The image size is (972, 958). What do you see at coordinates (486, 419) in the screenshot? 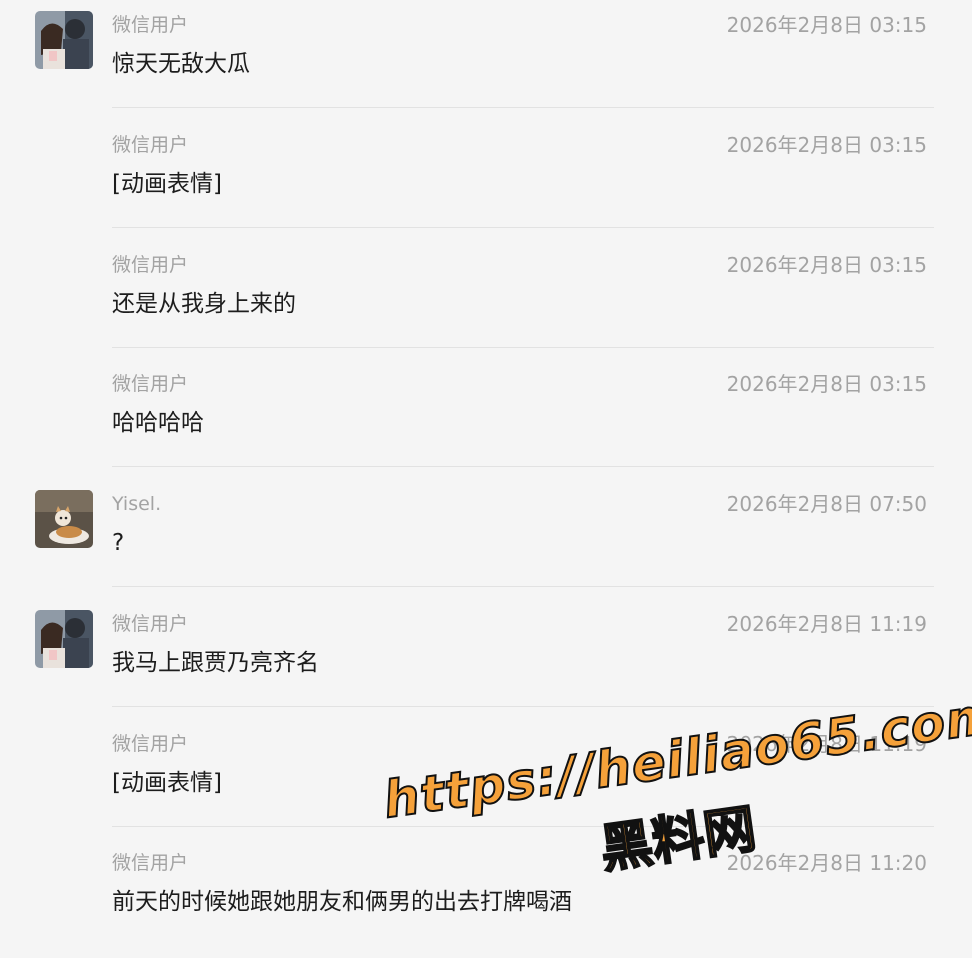
I see `message-item: 微信用户 2026年2月8日 03:15 哈哈哈哈` at bounding box center [486, 419].